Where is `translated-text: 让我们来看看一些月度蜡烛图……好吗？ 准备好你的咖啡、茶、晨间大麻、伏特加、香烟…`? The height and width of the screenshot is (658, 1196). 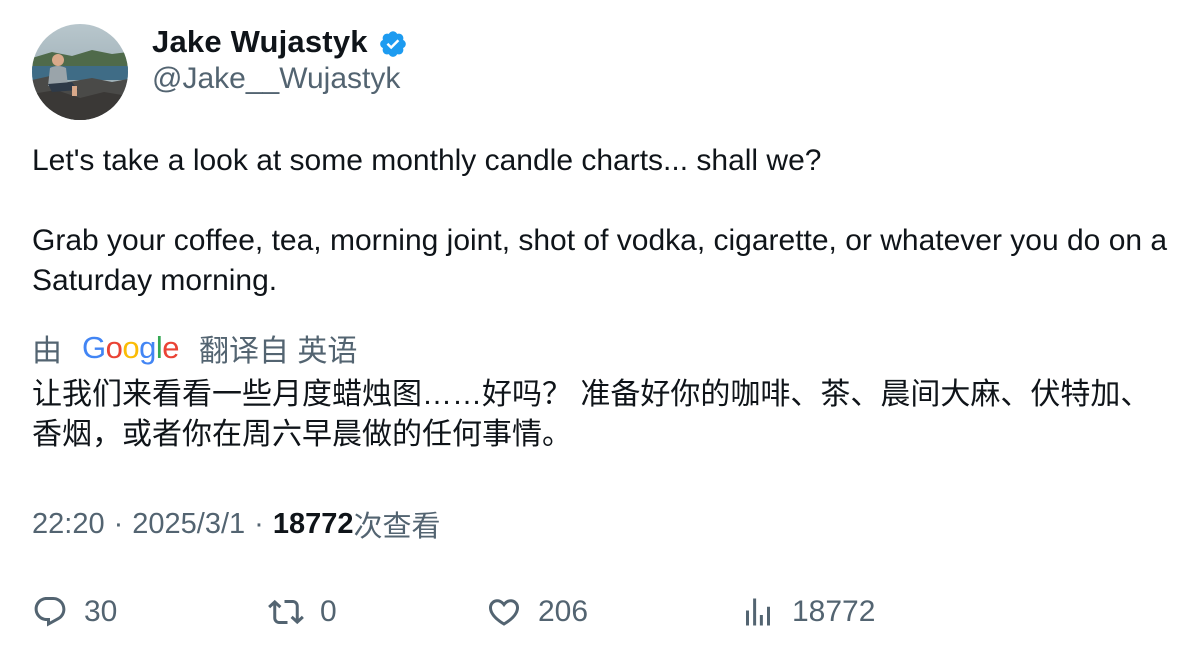
translated-text: 让我们来看看一些月度蜡烛图……好吗？ 准备好你的咖啡、茶、晨间大麻、伏特加、香烟… is located at coordinates (591, 414).